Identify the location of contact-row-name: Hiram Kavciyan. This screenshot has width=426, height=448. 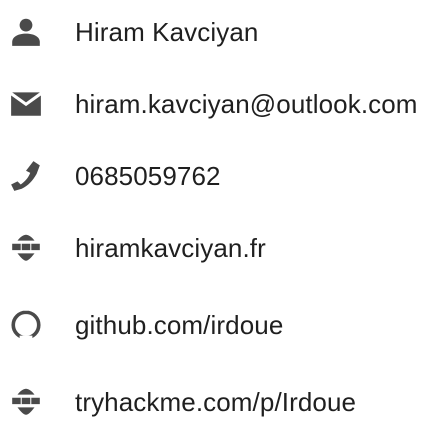
(213, 32).